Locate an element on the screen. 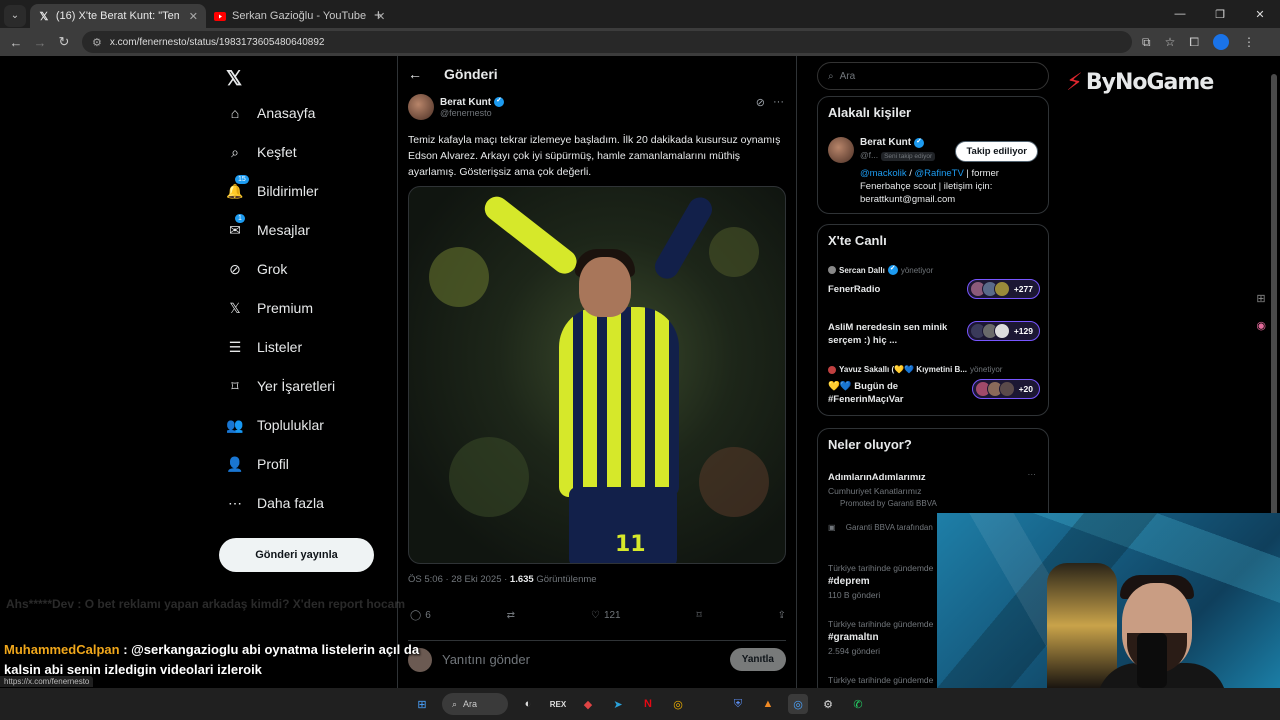  app-blank-icon is located at coordinates (708, 704).